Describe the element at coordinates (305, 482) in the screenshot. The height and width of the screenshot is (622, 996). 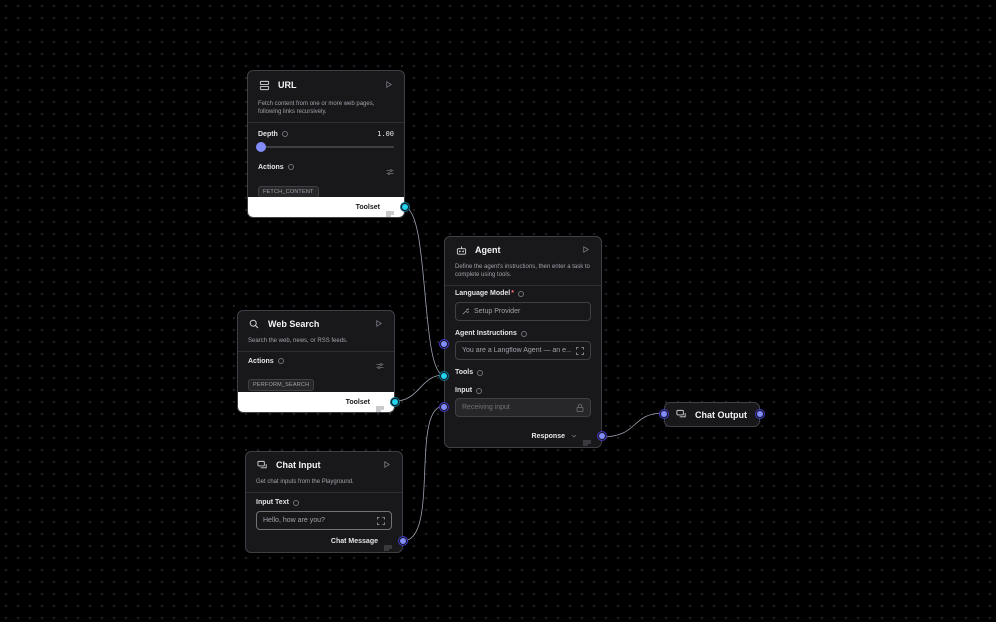
I see `chat-input-node-description: Get chat inputs from the Playground.` at that location.